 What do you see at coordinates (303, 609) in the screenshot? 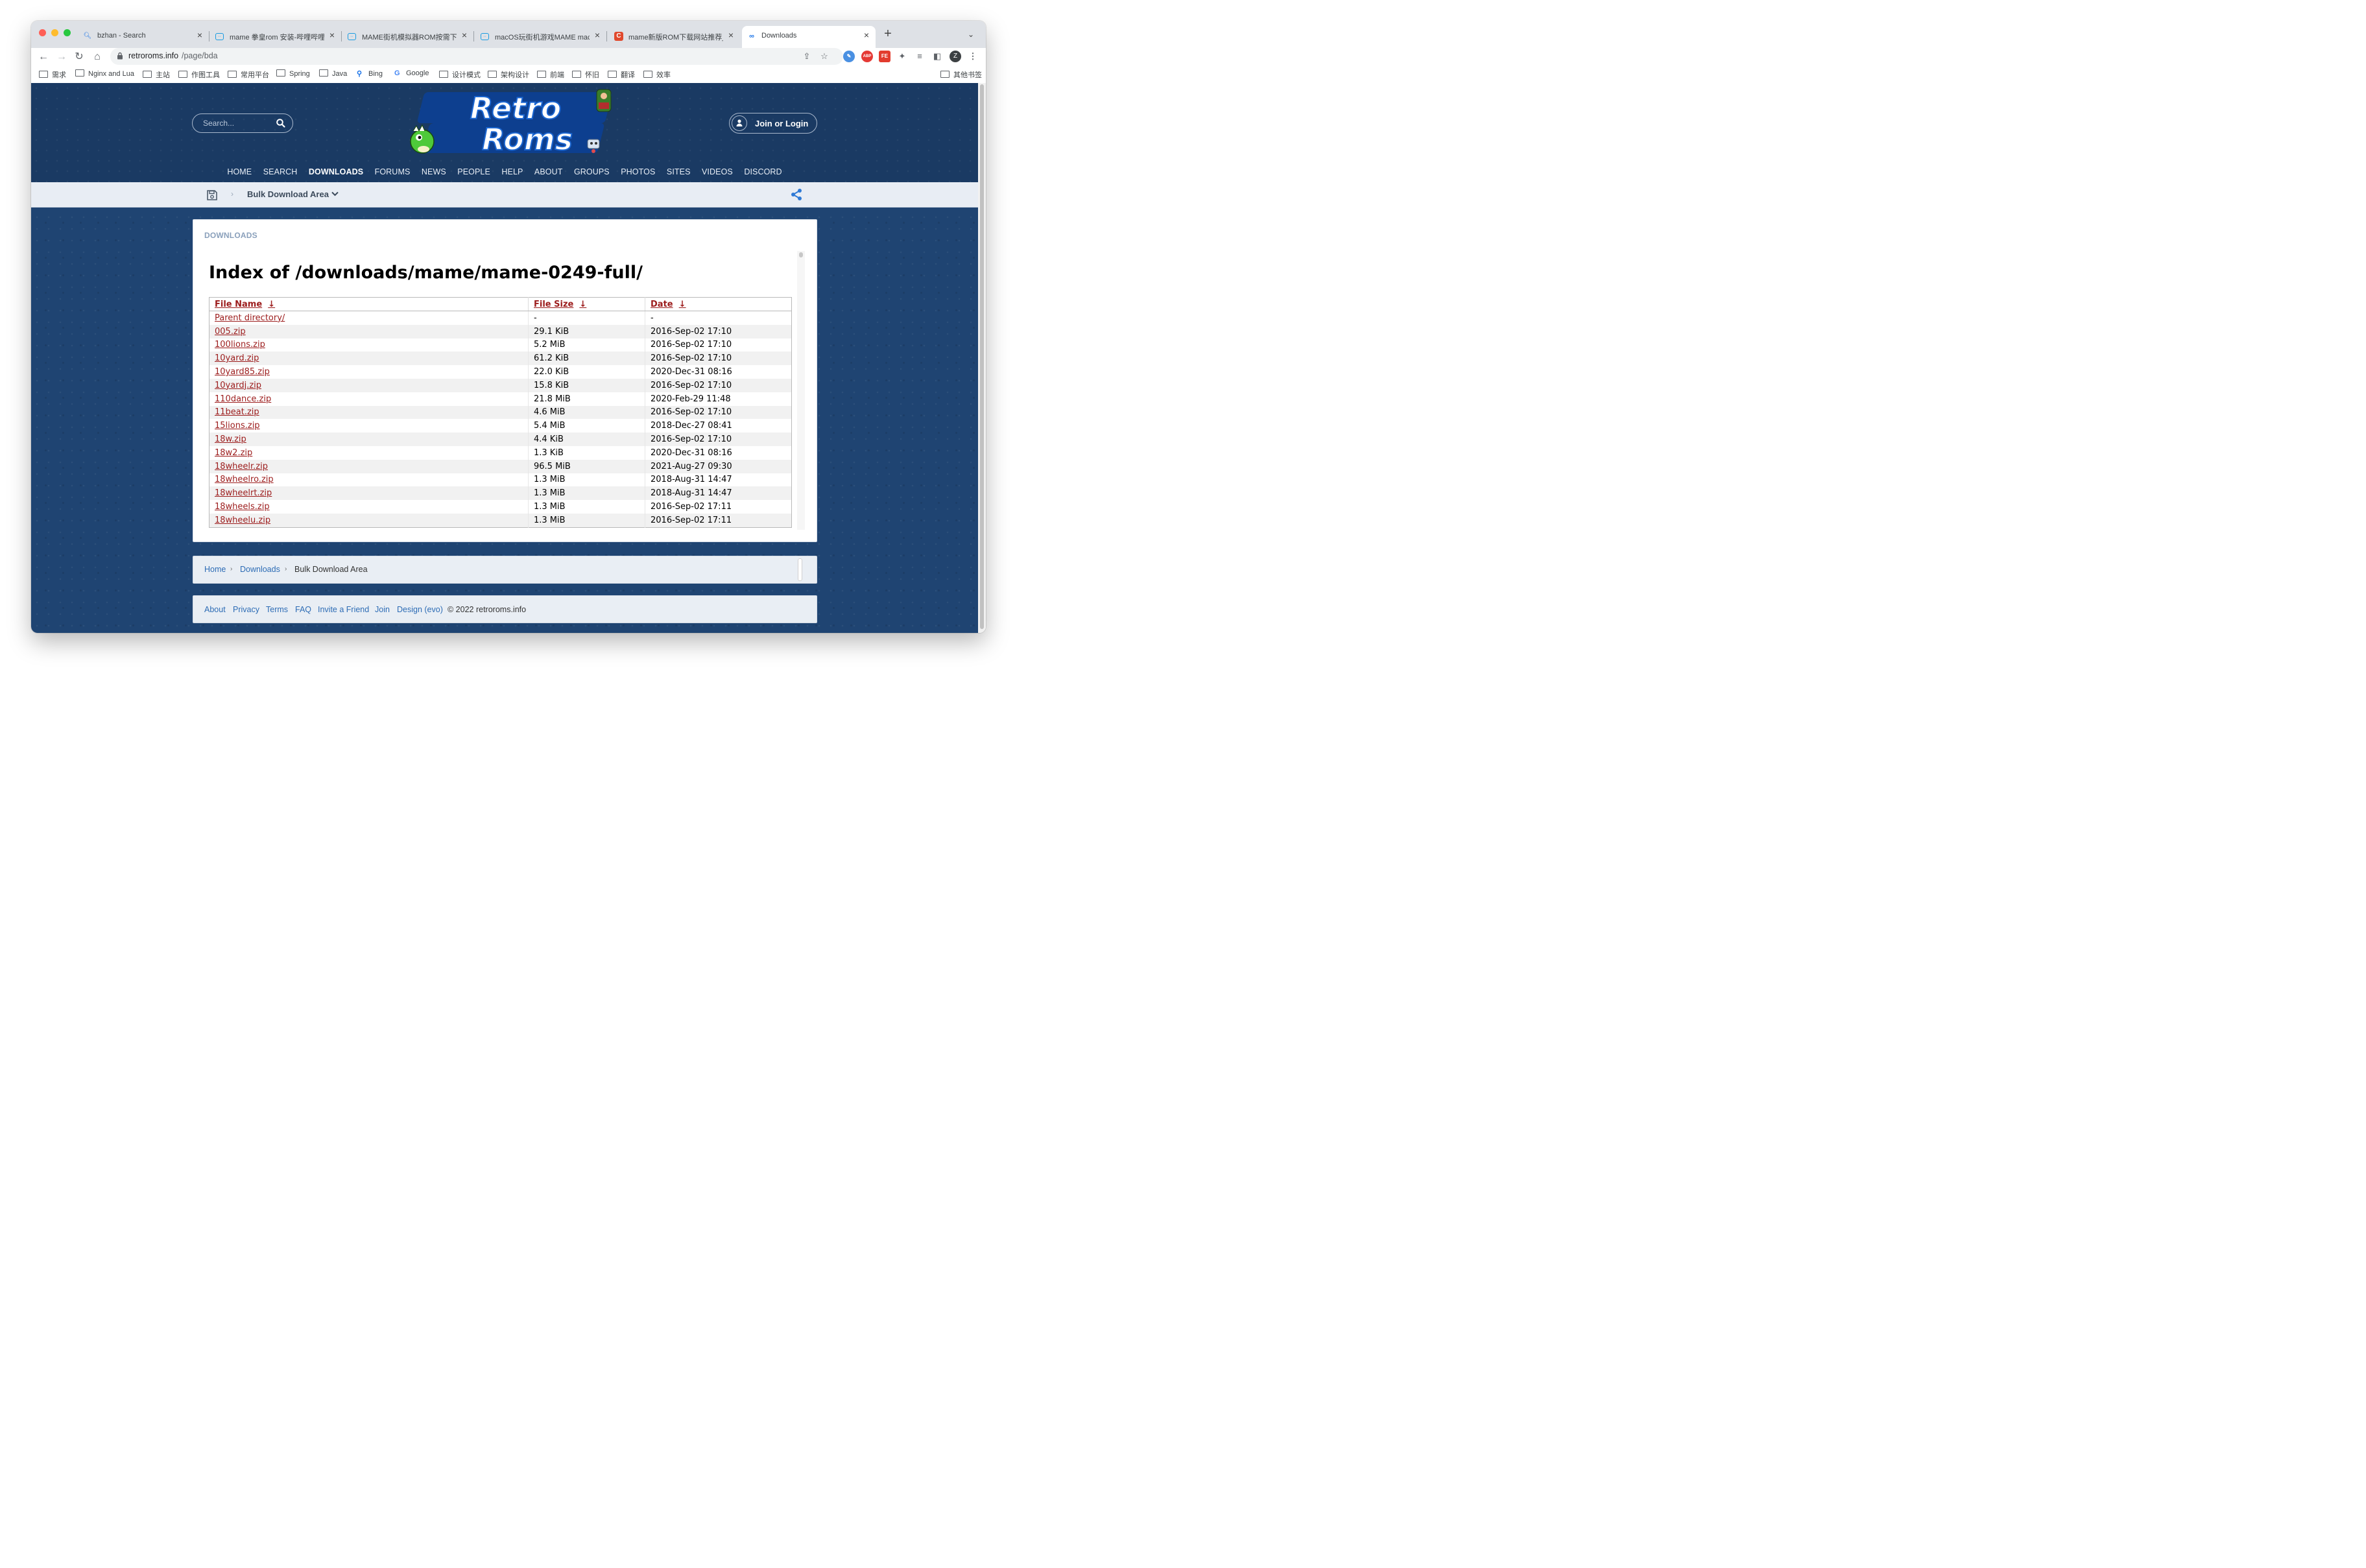
I see `footer-faq-link: FAQ` at bounding box center [303, 609].